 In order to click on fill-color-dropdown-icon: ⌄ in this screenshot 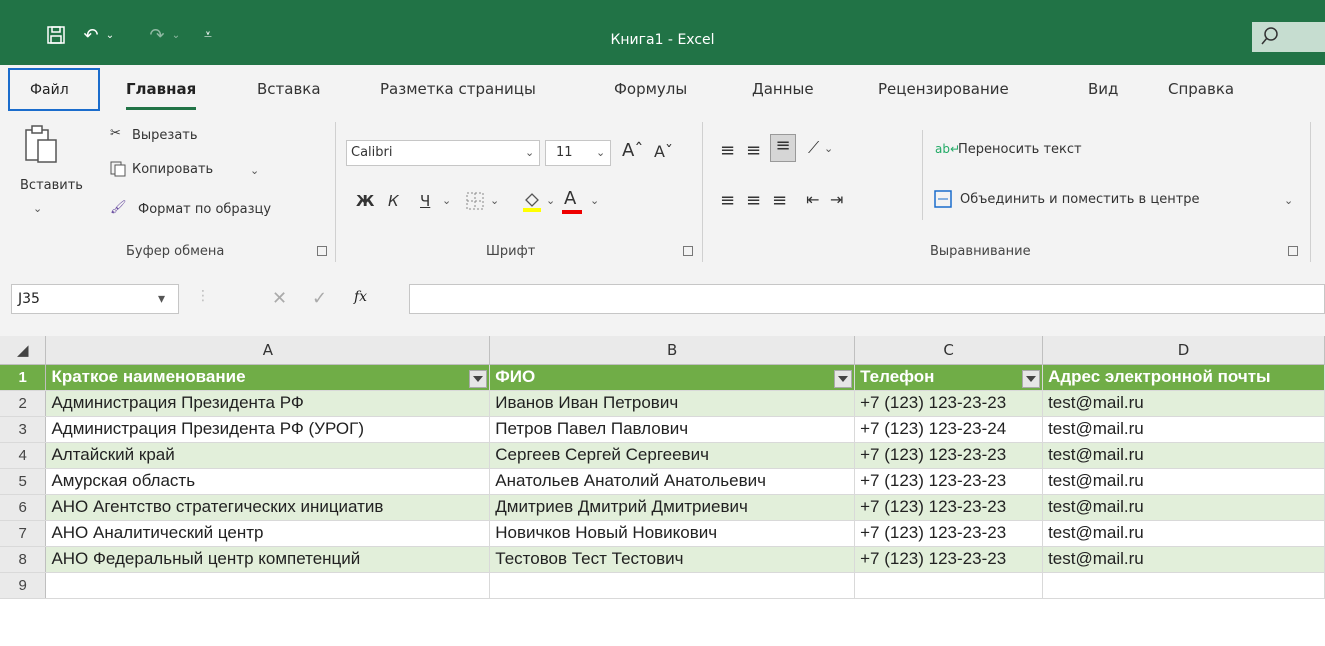, I will do `click(550, 200)`.